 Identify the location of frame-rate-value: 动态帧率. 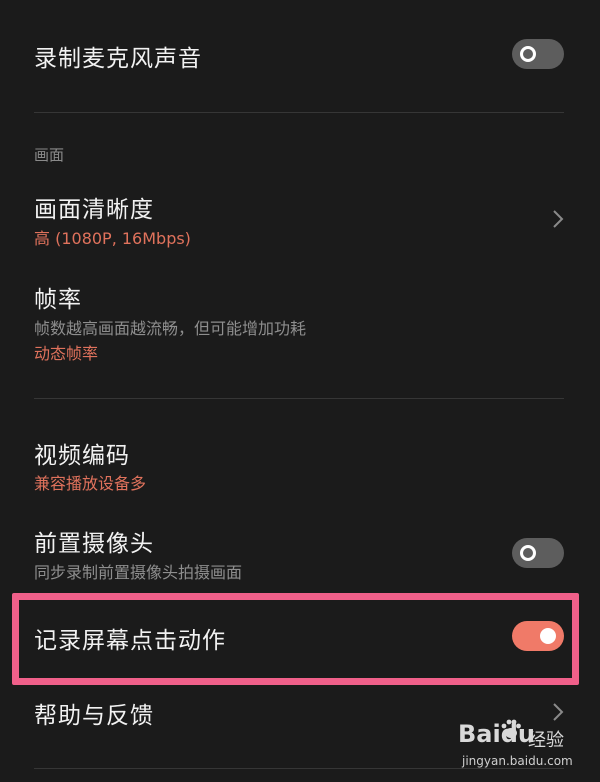
(66, 353).